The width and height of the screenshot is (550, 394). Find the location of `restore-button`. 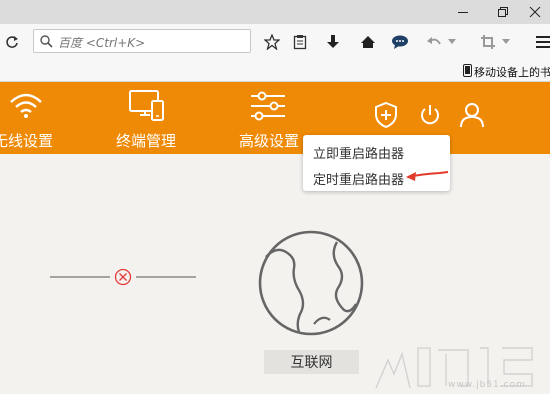

restore-button is located at coordinates (503, 12).